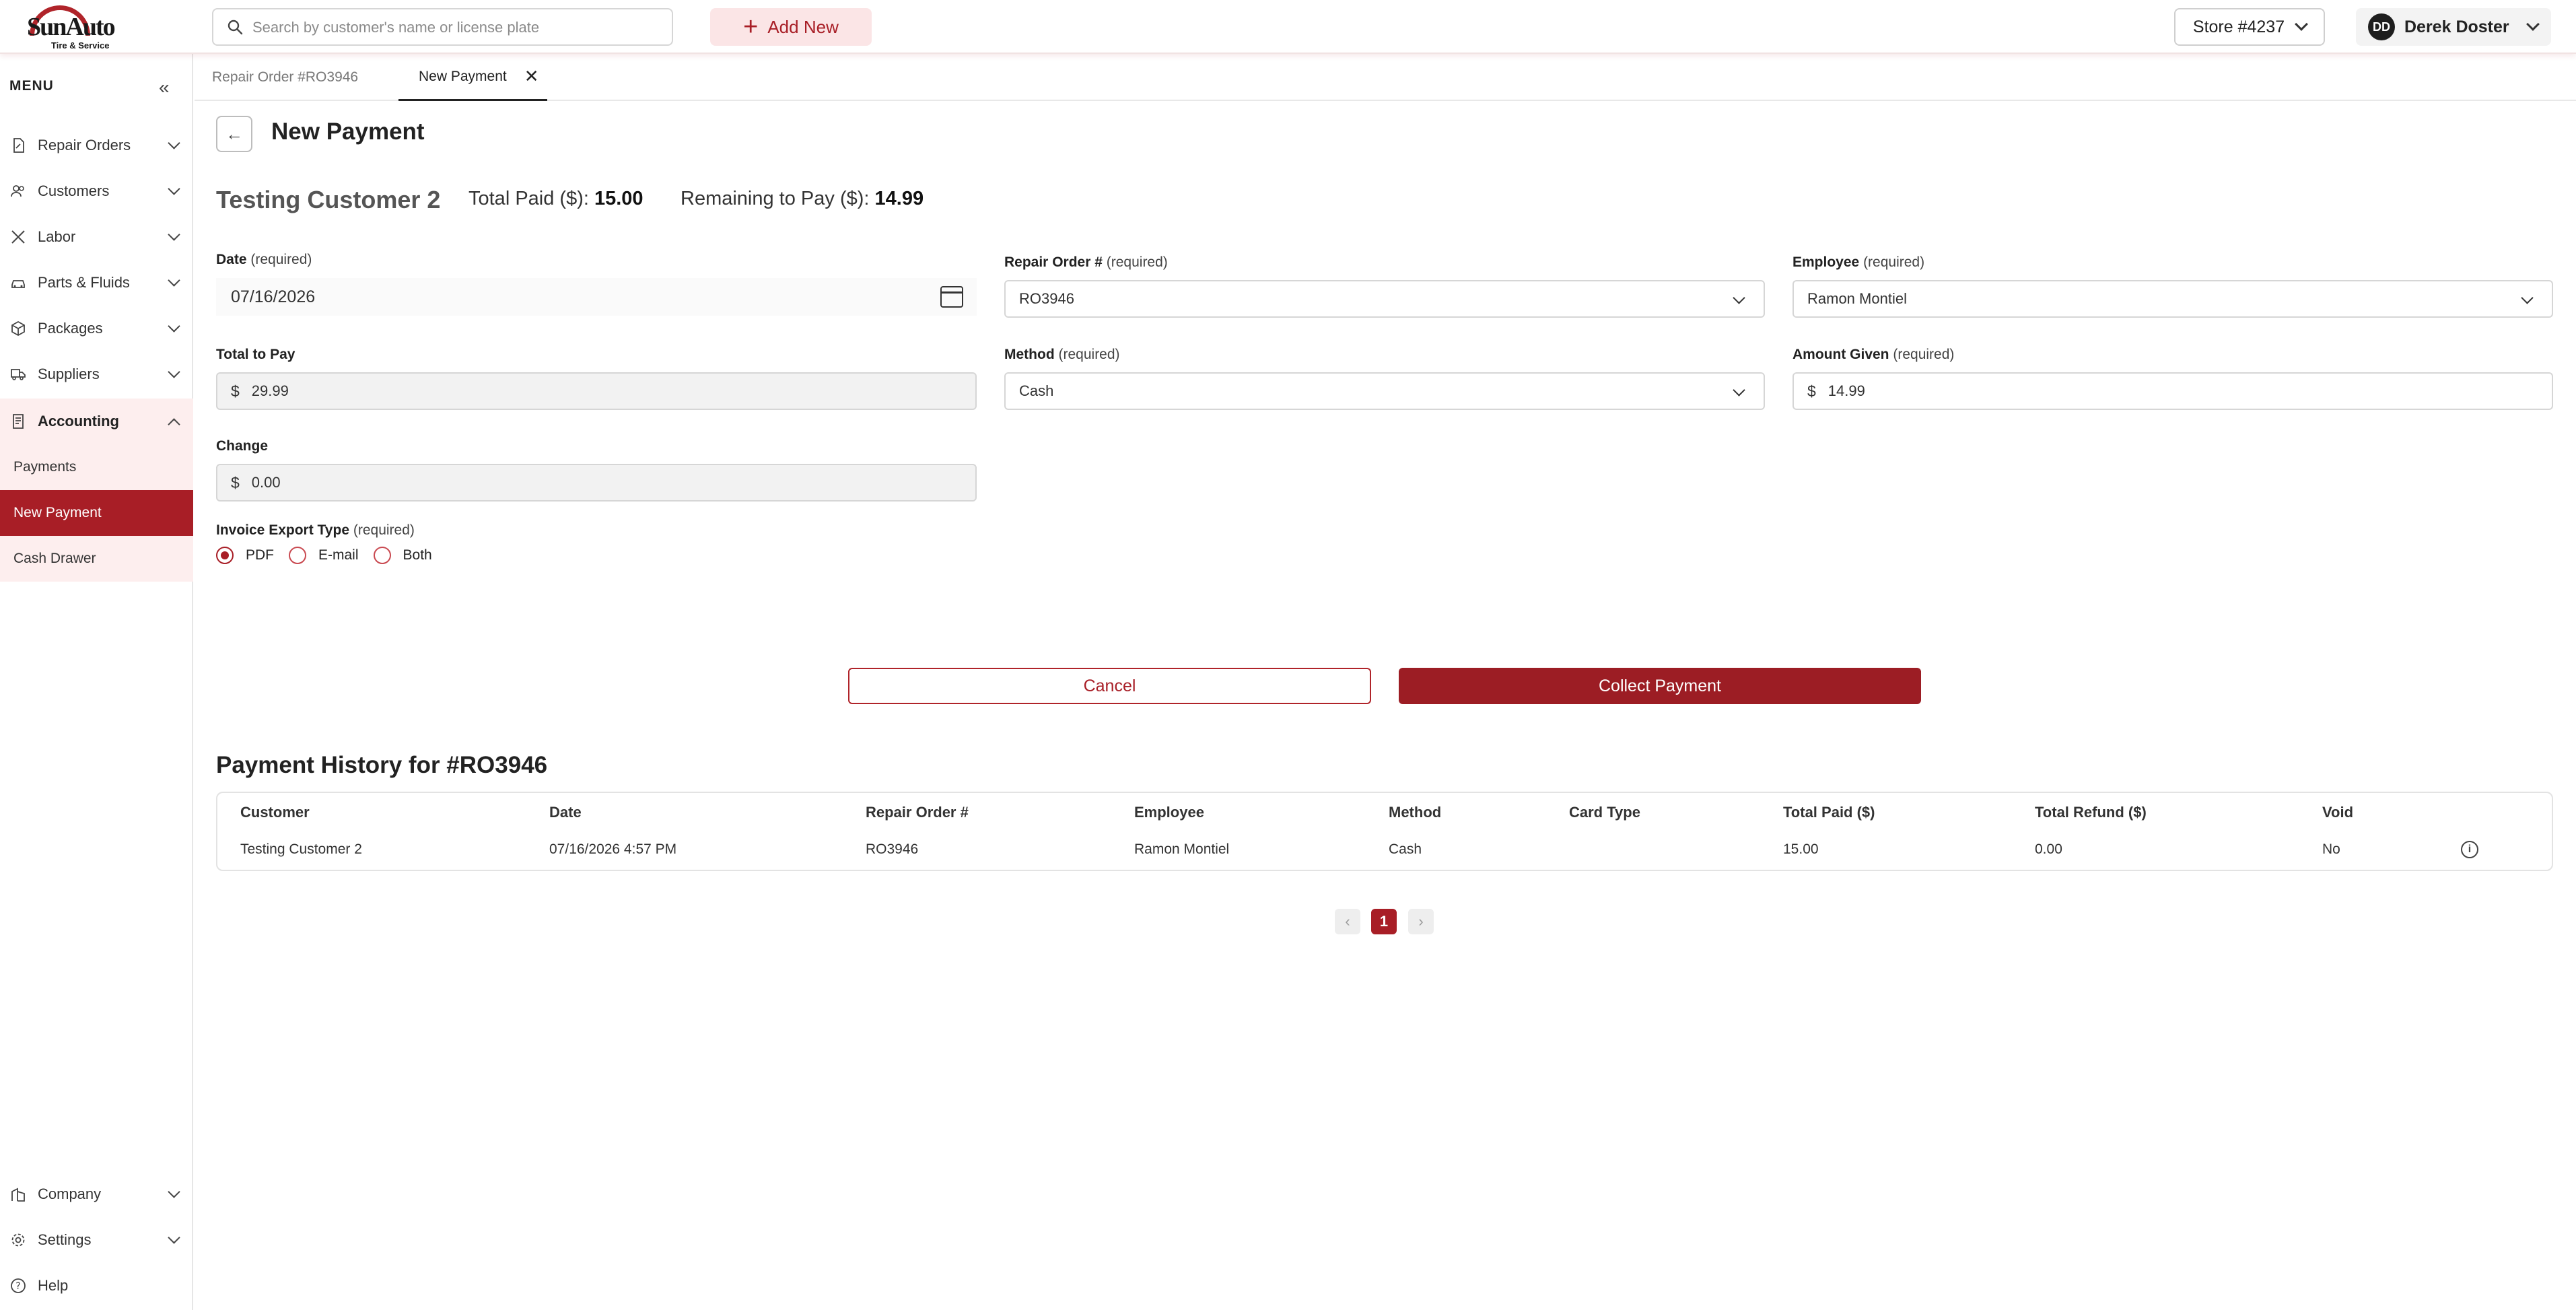 This screenshot has width=2576, height=1310. I want to click on user-name: Derek Doster, so click(2456, 26).